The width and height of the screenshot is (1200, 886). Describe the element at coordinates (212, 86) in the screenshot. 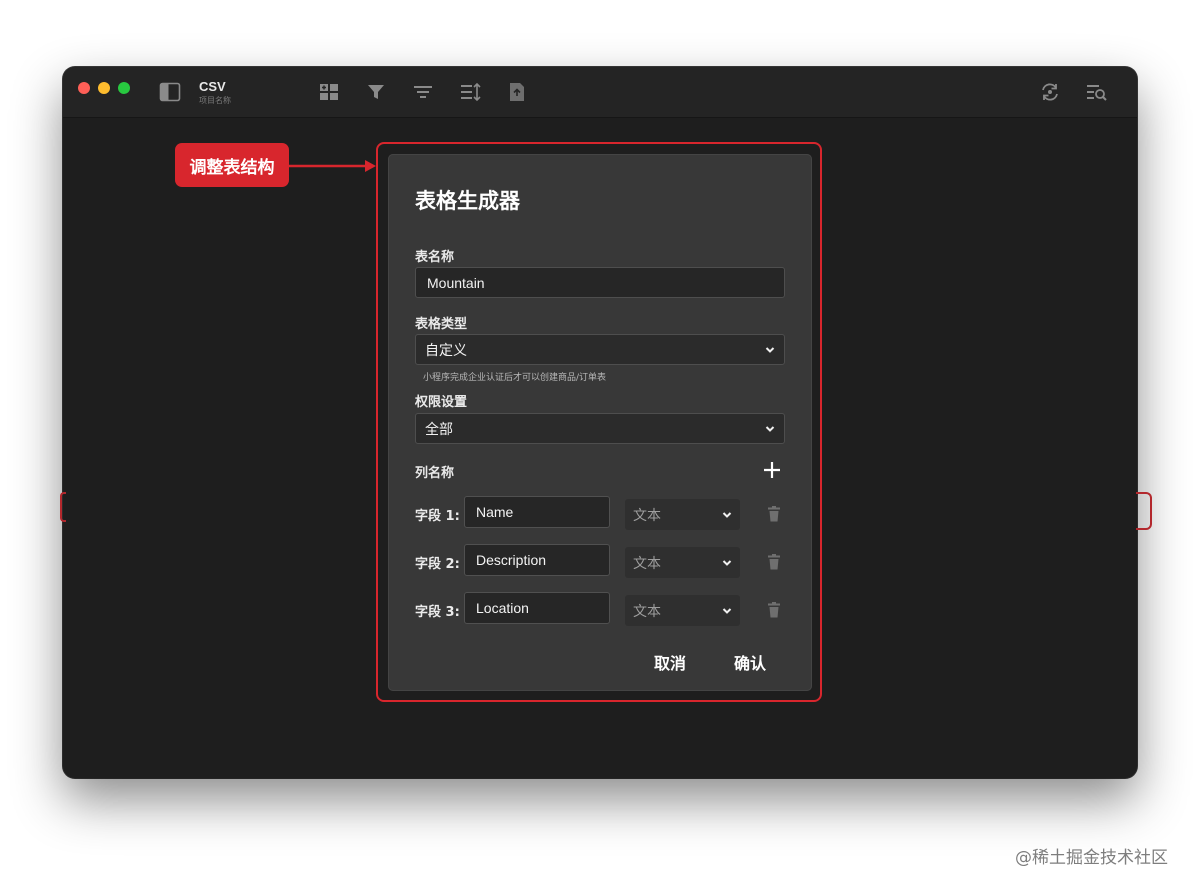

I see `app-title: CSV` at that location.